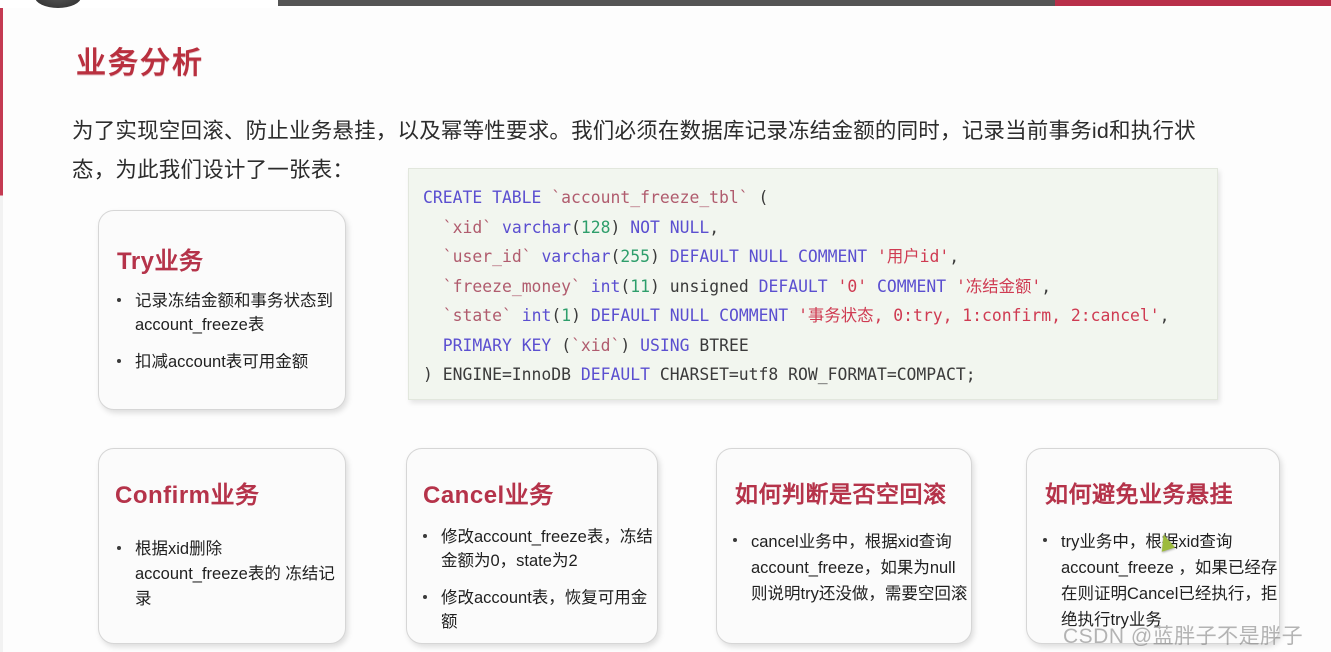 The height and width of the screenshot is (652, 1331). I want to click on card-title: Cancel业务, so click(488, 495).